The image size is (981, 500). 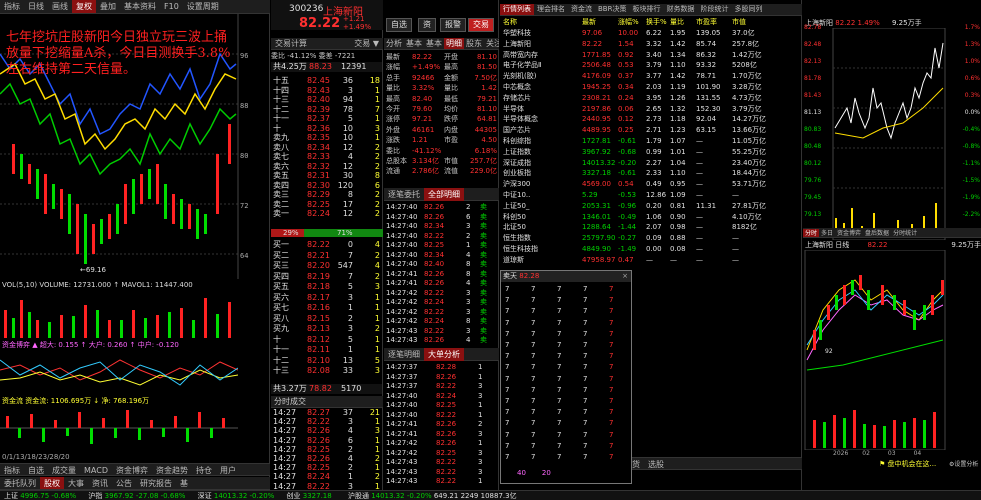 I want to click on list-row: 中证10.. 5.29 -0.53 12.86 1.09— —, so click(x=651, y=195).